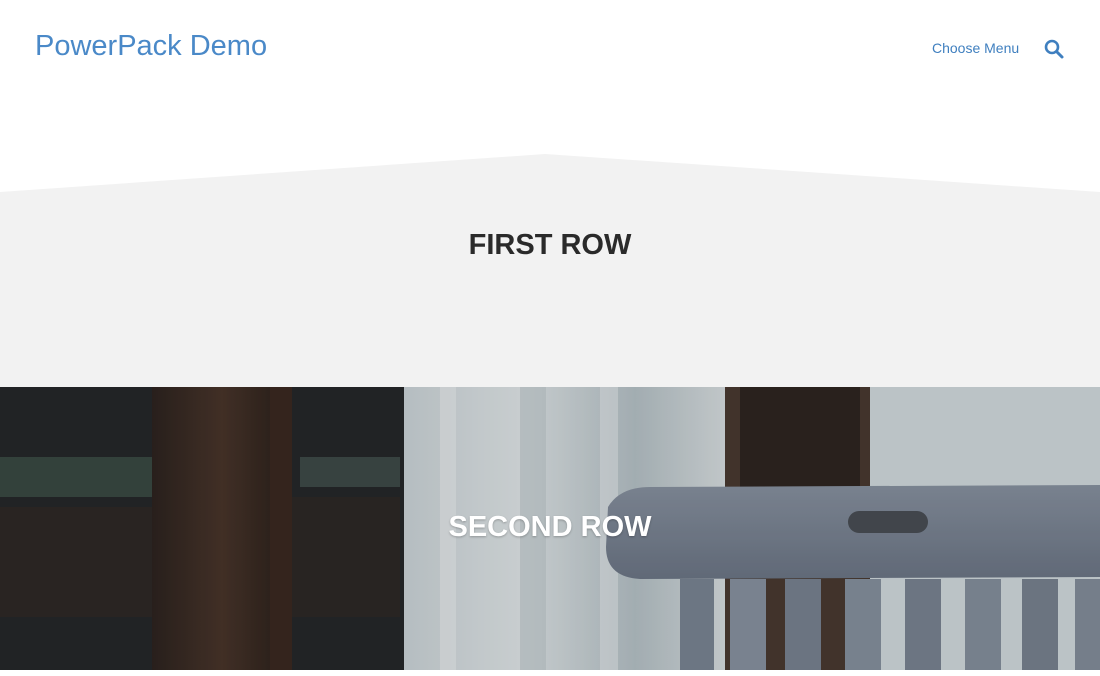  What do you see at coordinates (151, 46) in the screenshot?
I see `site-title-link: PowerPack Demo` at bounding box center [151, 46].